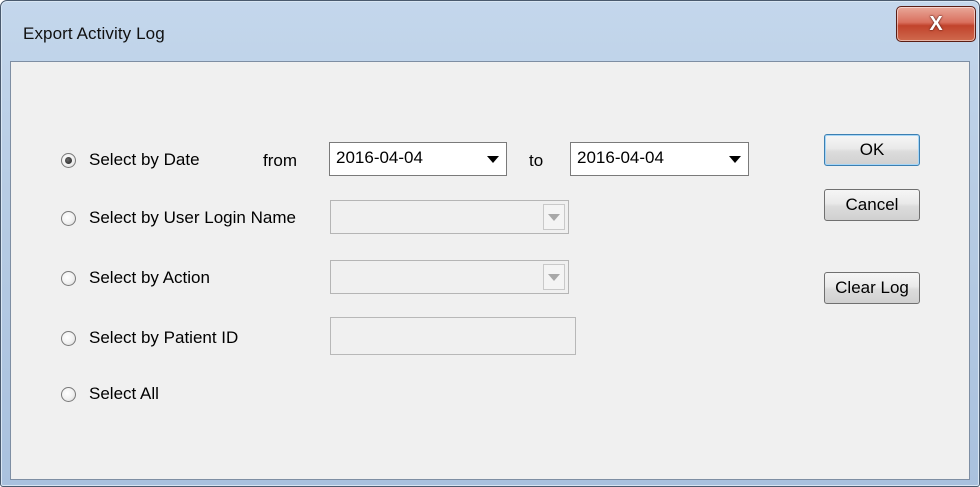 Image resolution: width=980 pixels, height=487 pixels. Describe the element at coordinates (449, 277) in the screenshot. I see `action-combo` at that location.